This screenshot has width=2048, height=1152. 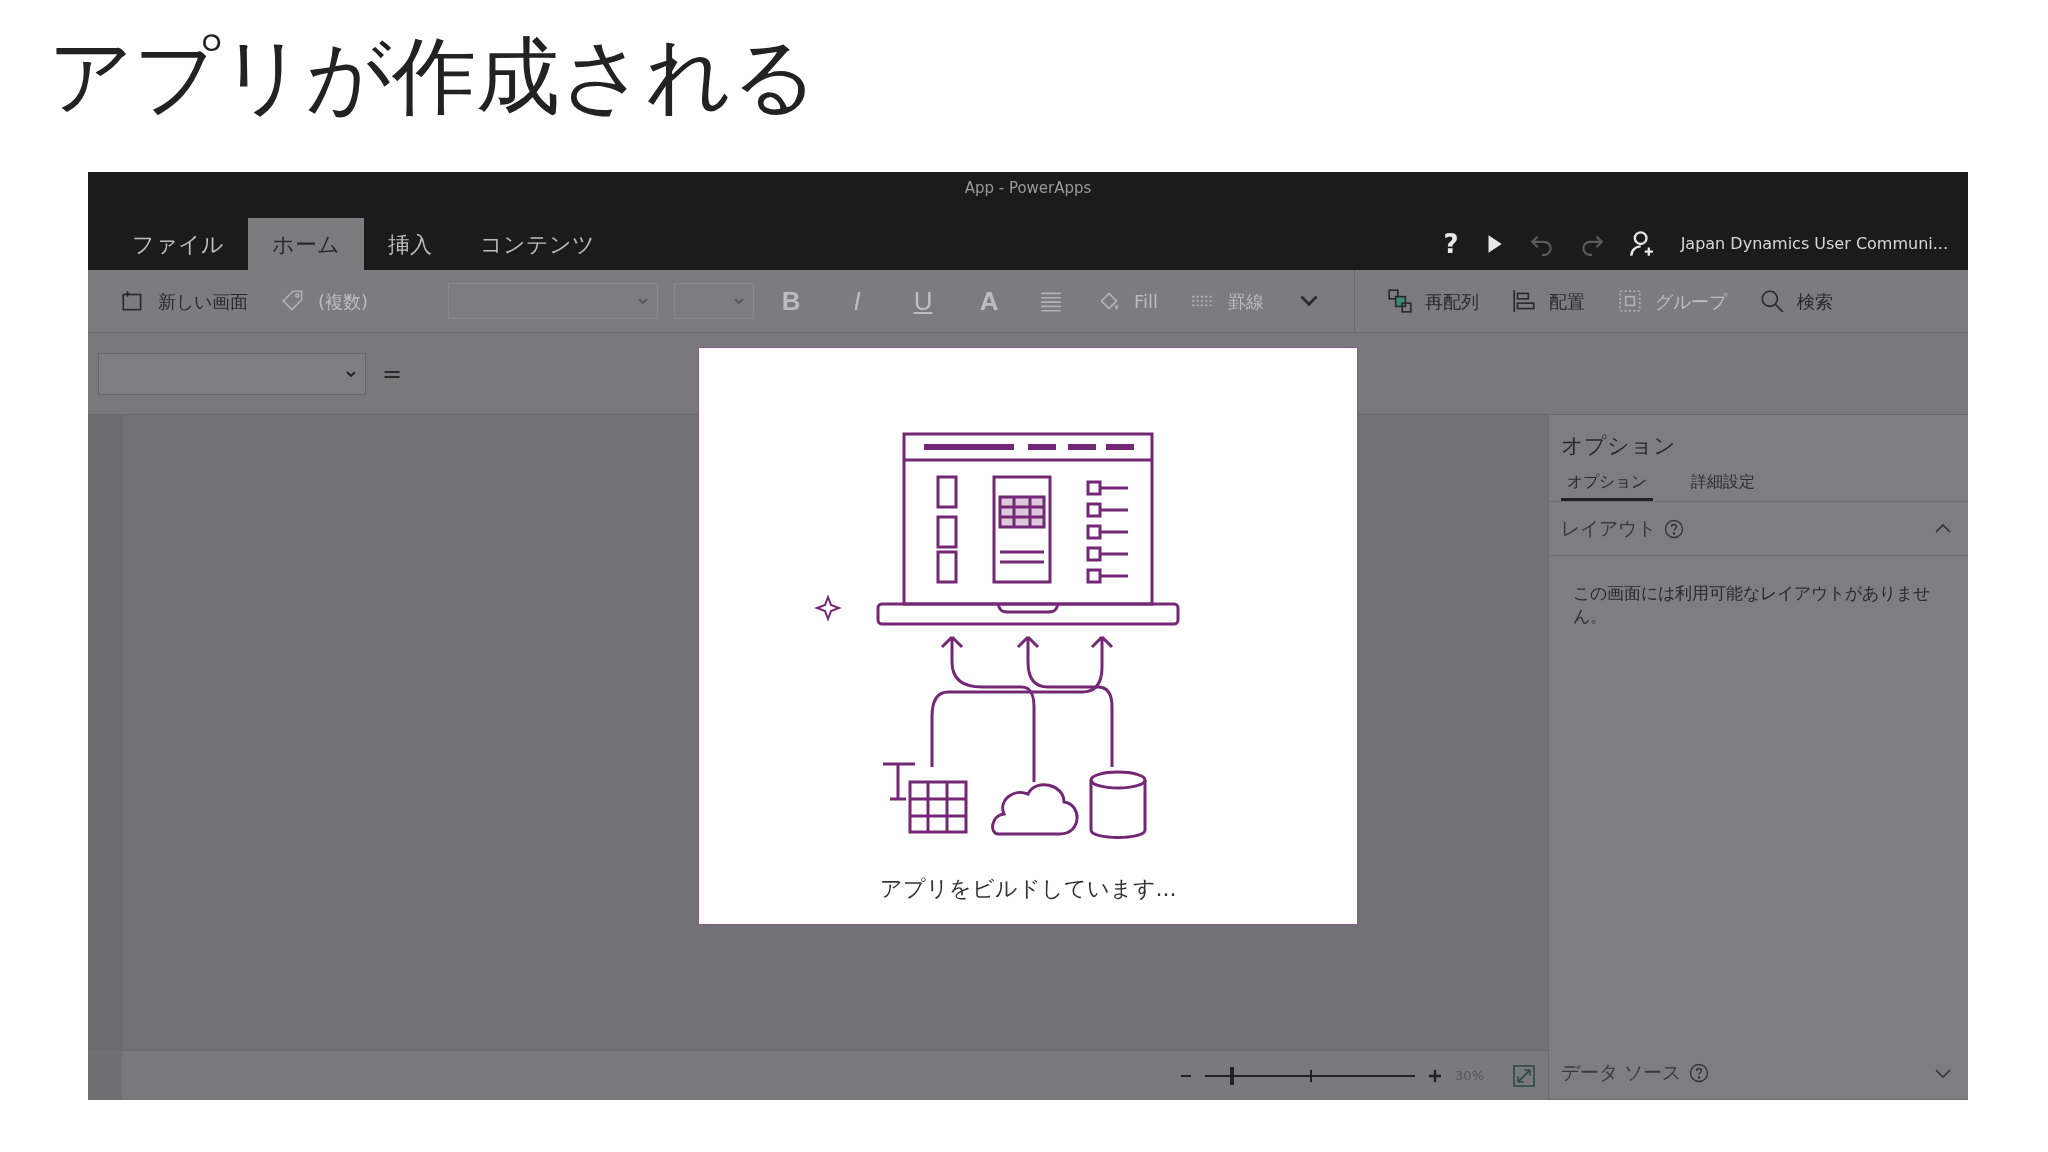 What do you see at coordinates (392, 374) in the screenshot?
I see `formula-operator: =` at bounding box center [392, 374].